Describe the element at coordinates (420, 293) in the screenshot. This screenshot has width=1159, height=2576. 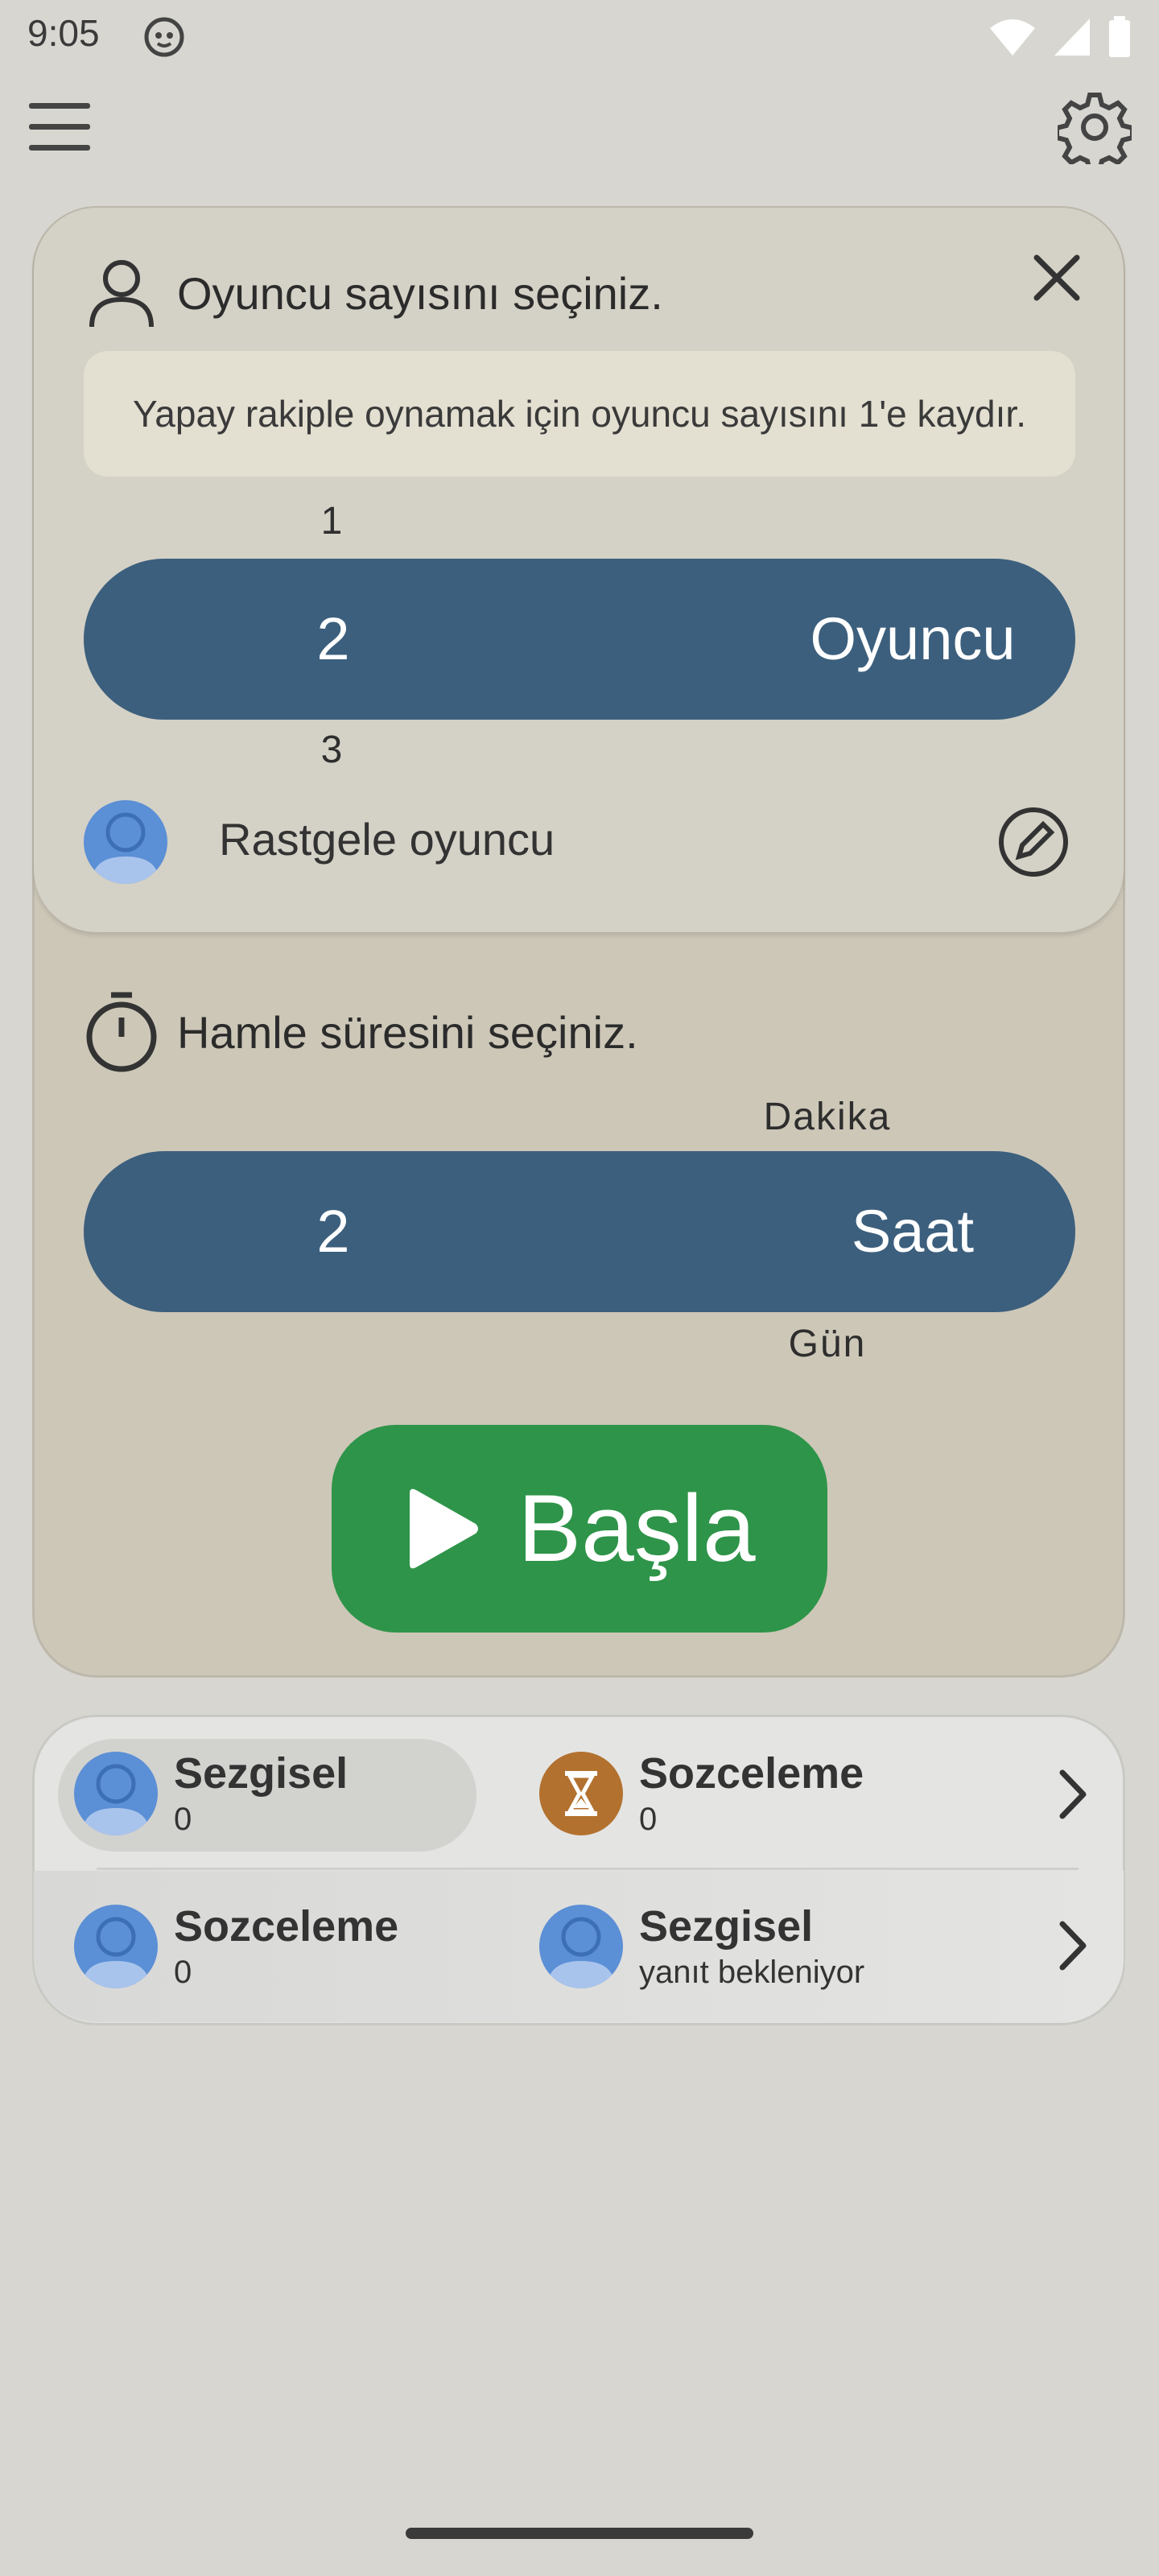
I see `player-count-heading: Oyuncu sayısını seçiniz.` at that location.